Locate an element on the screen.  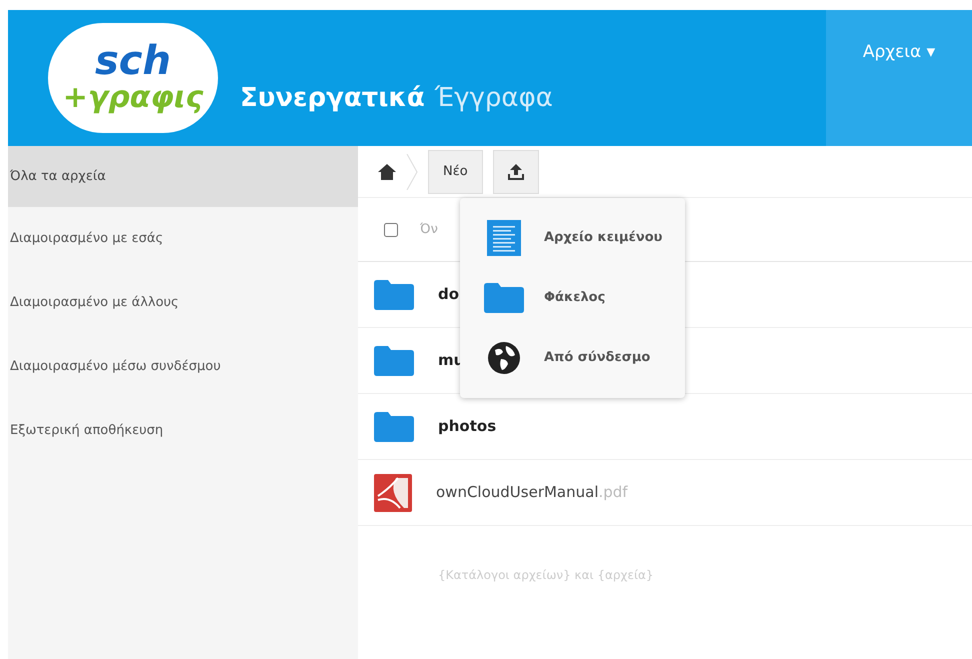
upload-icon is located at coordinates (515, 171).